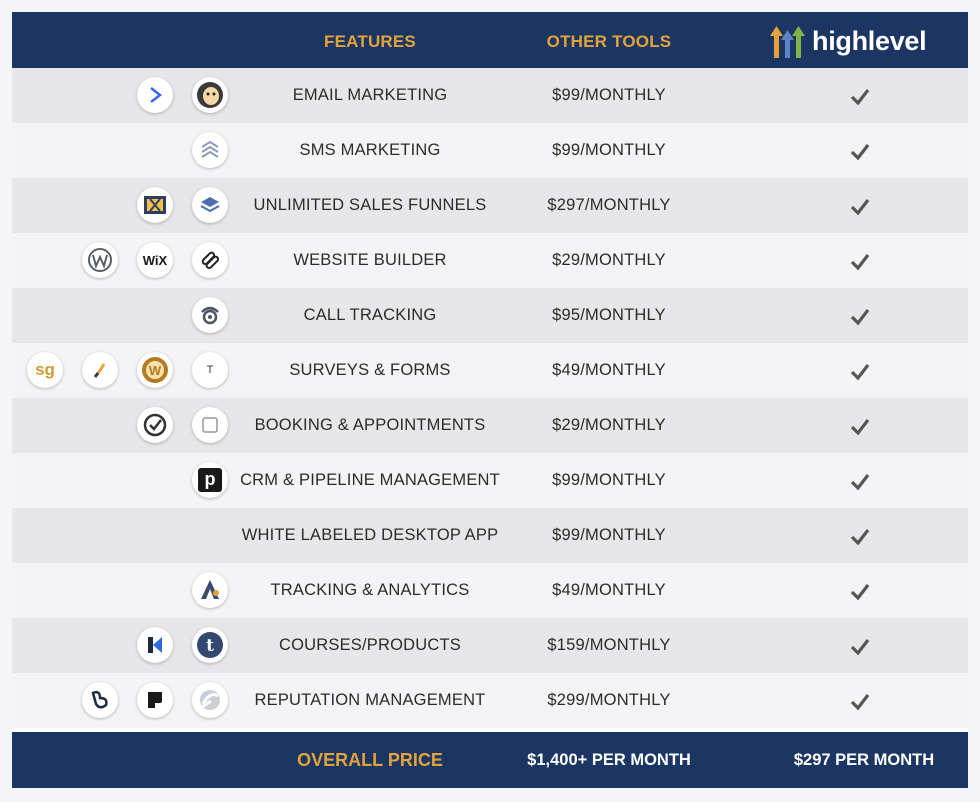  Describe the element at coordinates (210, 370) in the screenshot. I see `typeform-icon: T` at that location.